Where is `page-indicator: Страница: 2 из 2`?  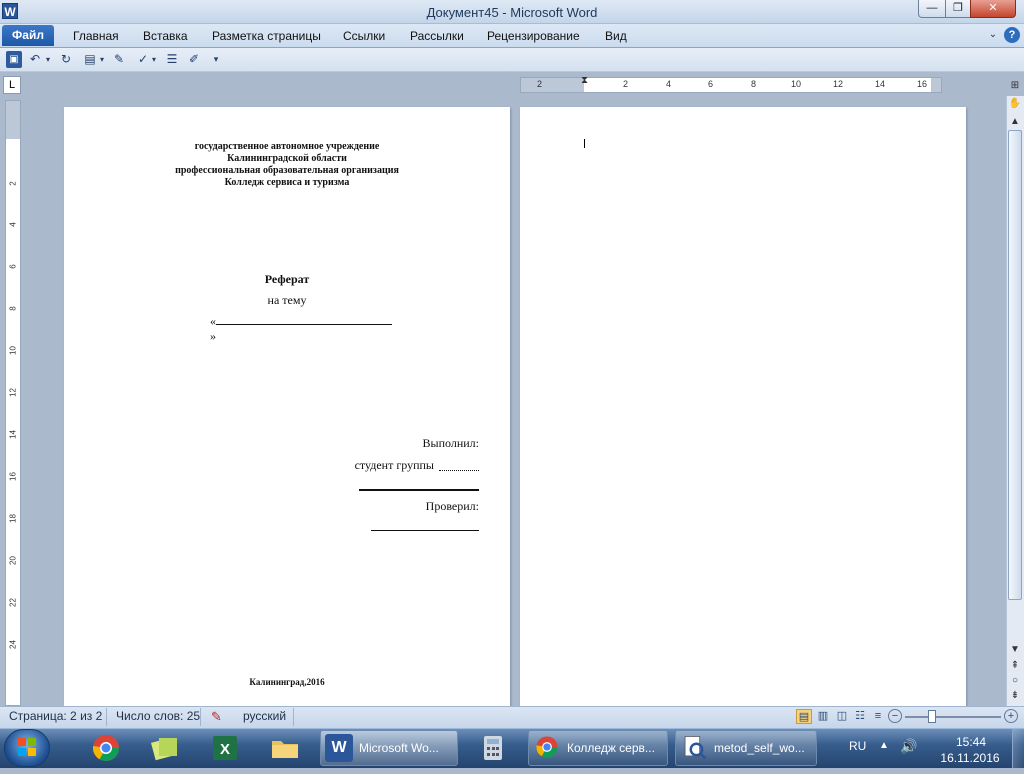 page-indicator: Страница: 2 из 2 is located at coordinates (55, 716).